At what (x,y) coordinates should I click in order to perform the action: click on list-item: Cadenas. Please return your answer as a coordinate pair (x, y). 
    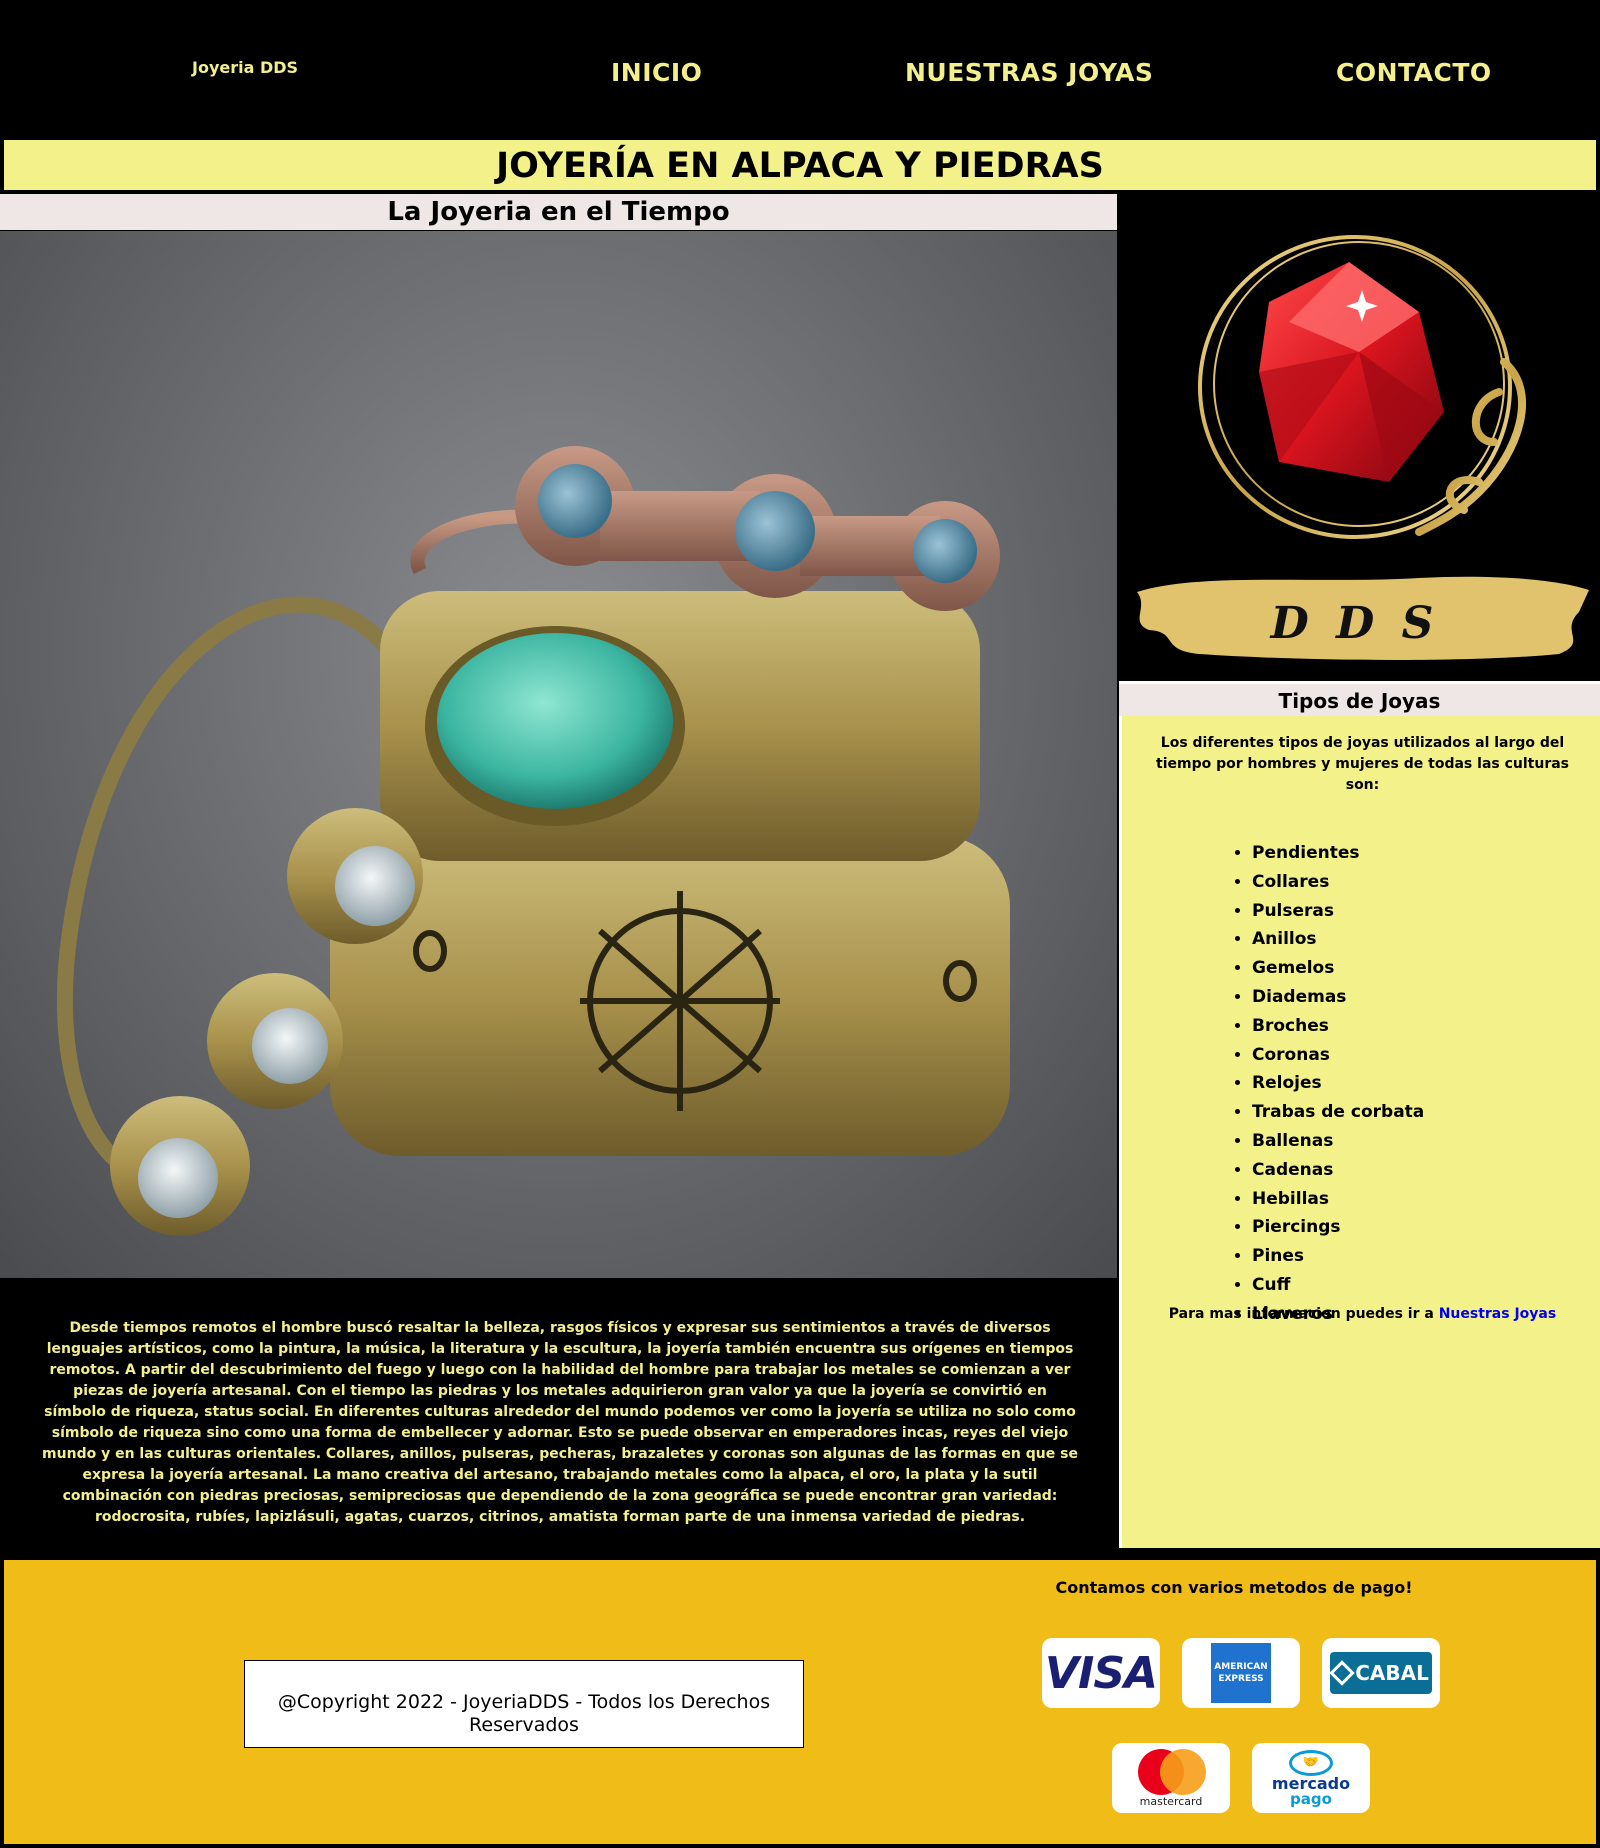
    Looking at the image, I should click on (1338, 1170).